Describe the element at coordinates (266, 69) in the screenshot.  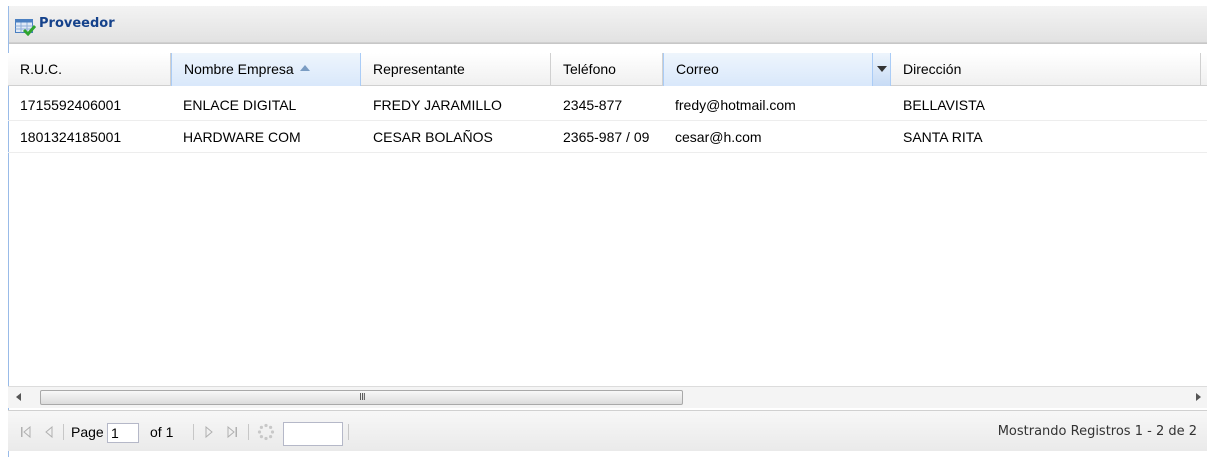
I see `column-header-nombre-empresa: Nombre Empresa` at that location.